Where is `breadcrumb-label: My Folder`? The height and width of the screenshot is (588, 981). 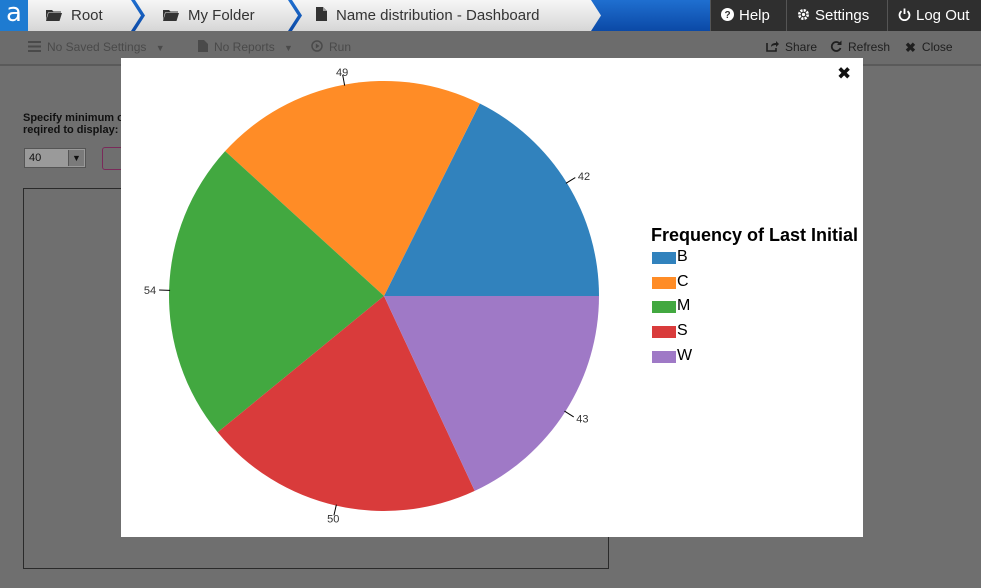
breadcrumb-label: My Folder is located at coordinates (221, 15).